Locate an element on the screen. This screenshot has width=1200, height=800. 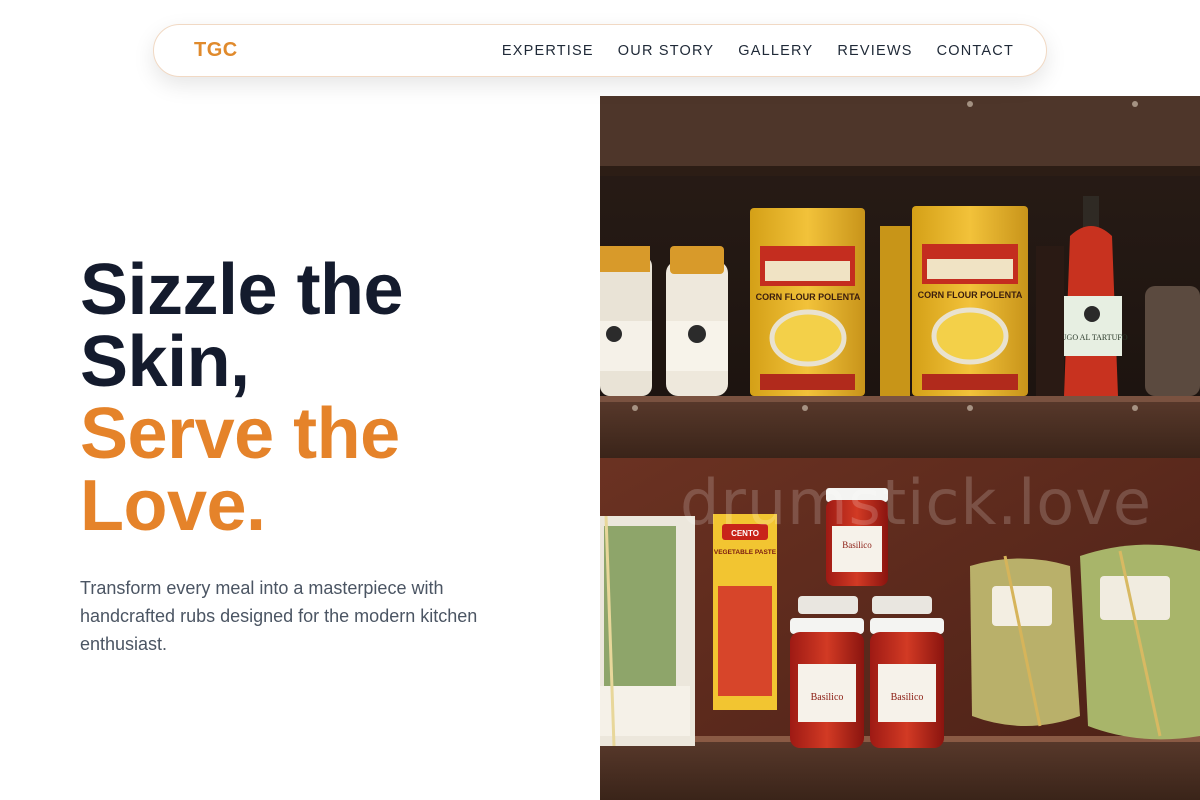
paste-label: VEGETABLE PASTE is located at coordinates (745, 552).